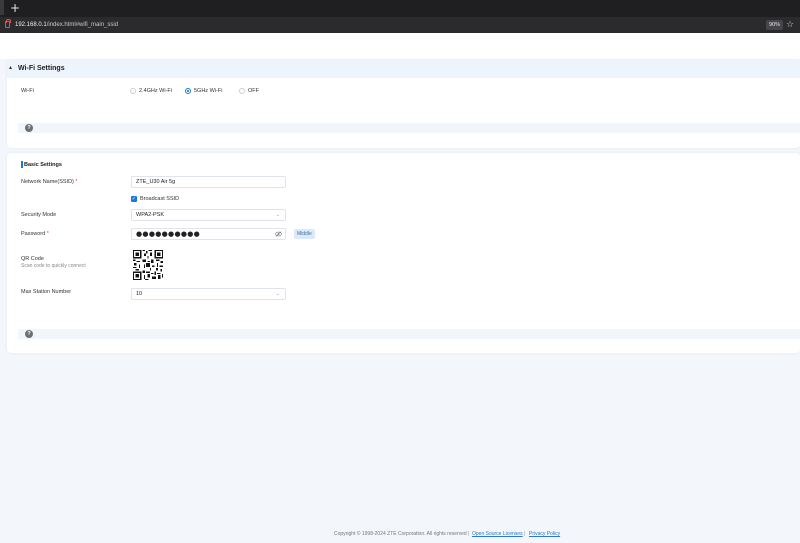 Image resolution: width=800 pixels, height=543 pixels. Describe the element at coordinates (31, 25) in the screenshot. I see `url-host: 192.168.0.1` at that location.